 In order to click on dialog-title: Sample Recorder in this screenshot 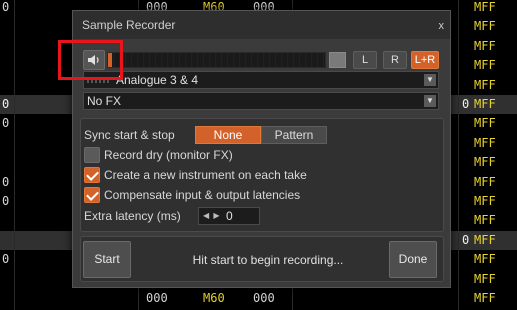, I will do `click(129, 25)`.